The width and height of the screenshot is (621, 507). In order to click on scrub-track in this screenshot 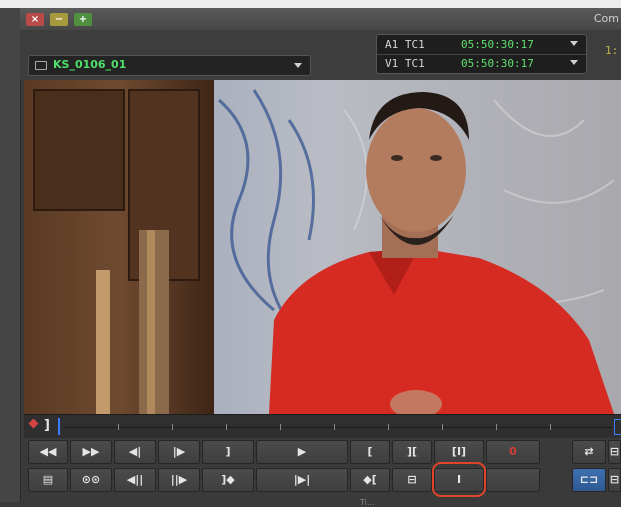, I will do `click(338, 427)`.